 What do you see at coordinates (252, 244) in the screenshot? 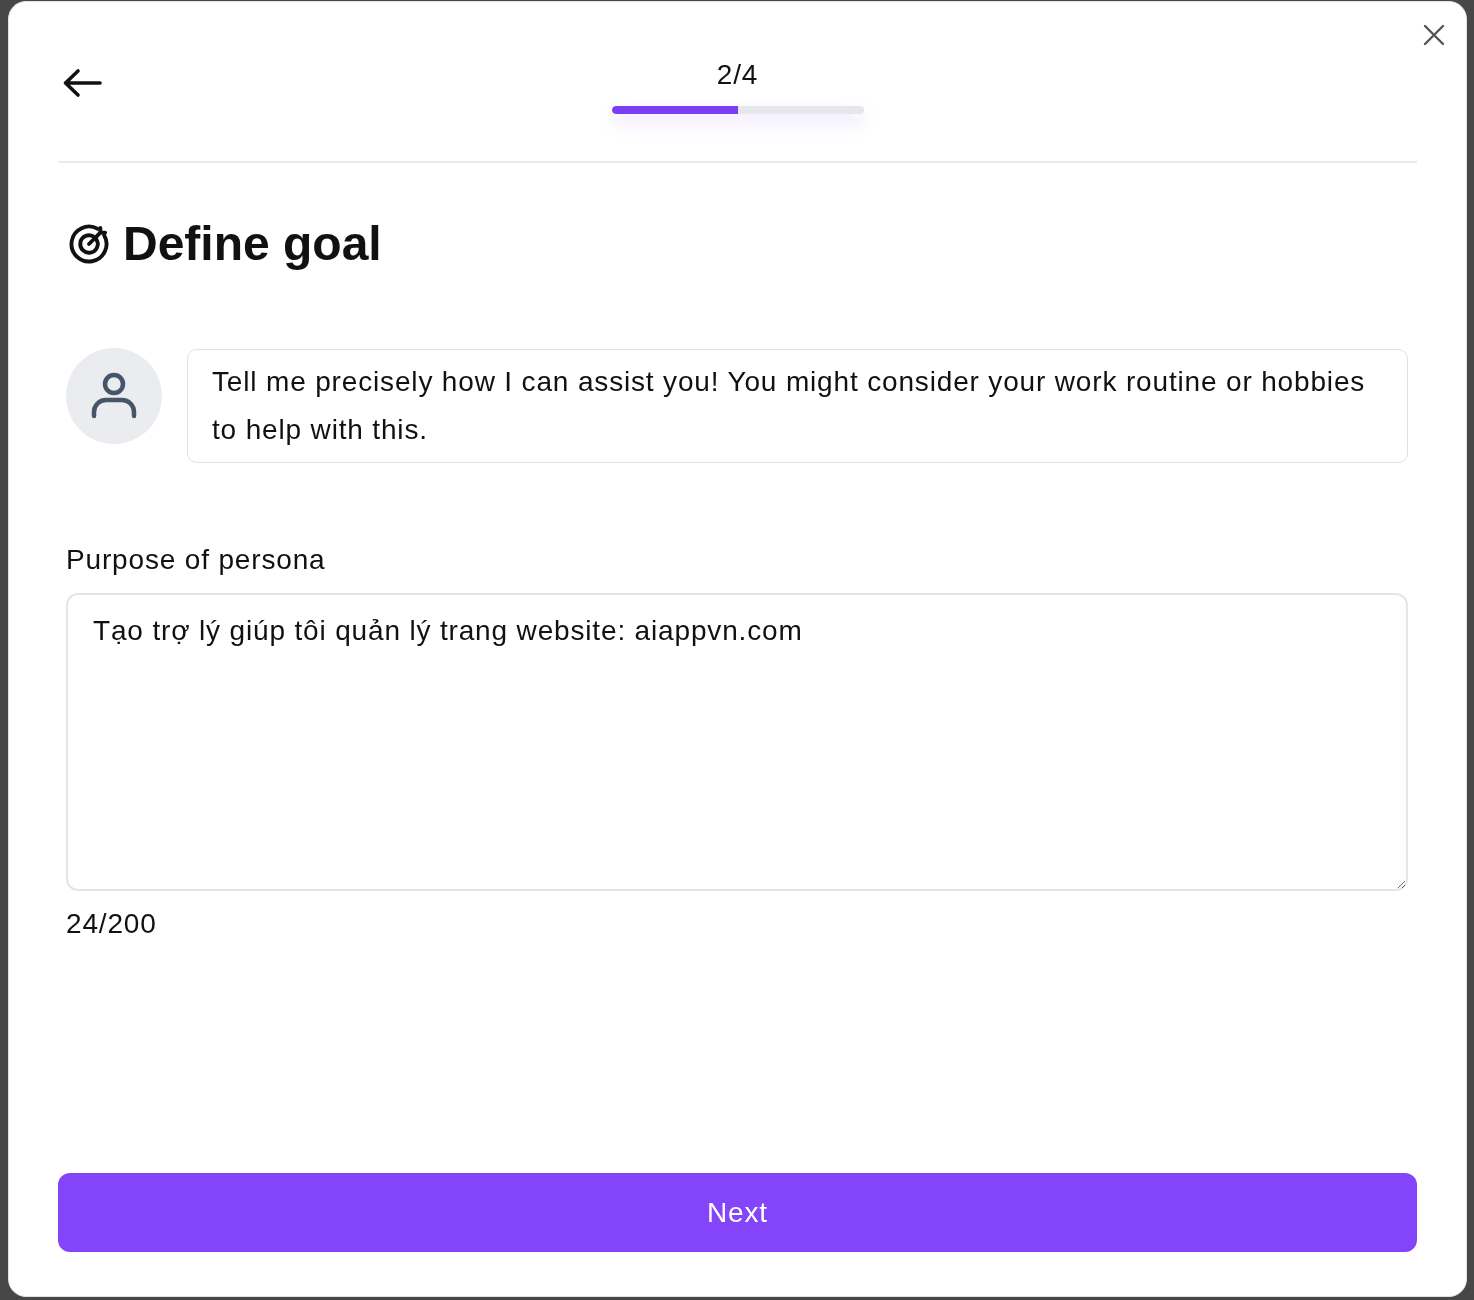
I see `page-title: Define goal` at bounding box center [252, 244].